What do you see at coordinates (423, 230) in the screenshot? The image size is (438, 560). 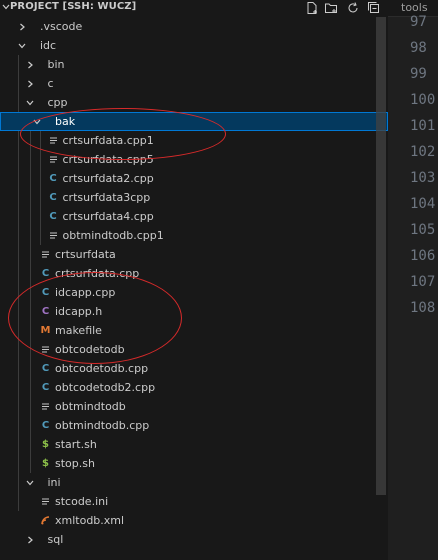 I see `line-number: 105` at bounding box center [423, 230].